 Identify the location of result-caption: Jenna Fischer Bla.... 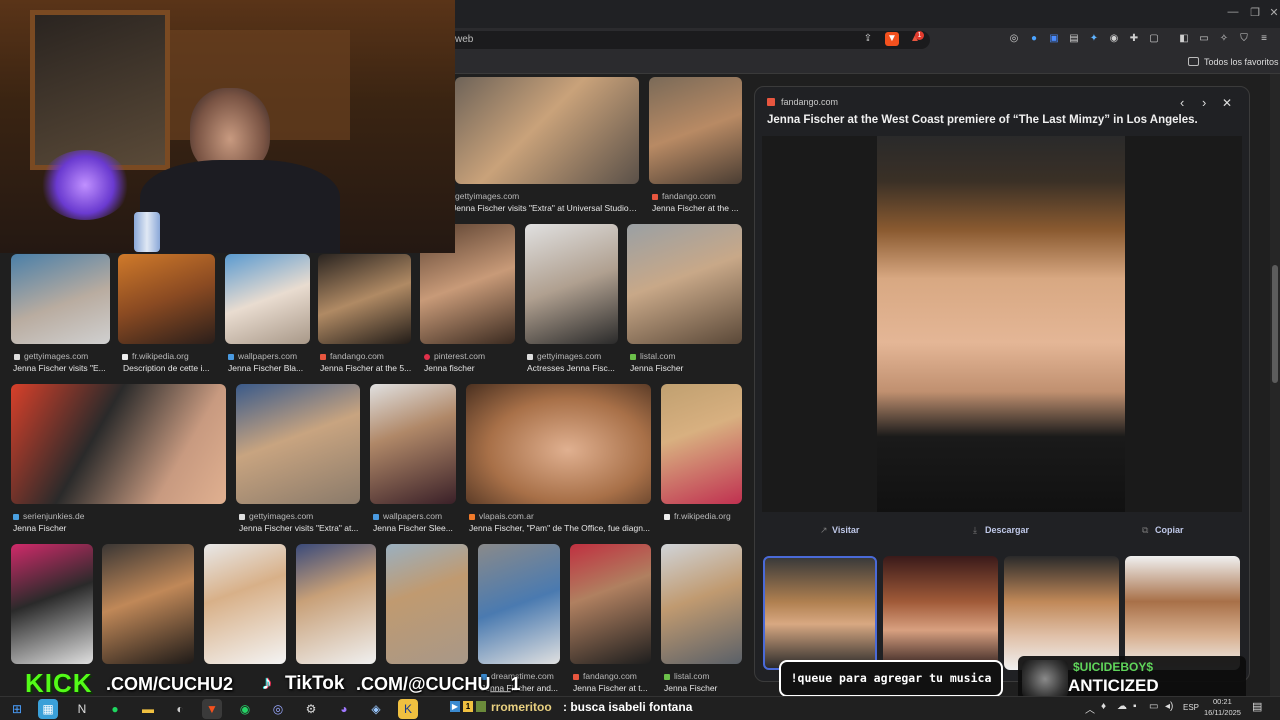
(270, 368).